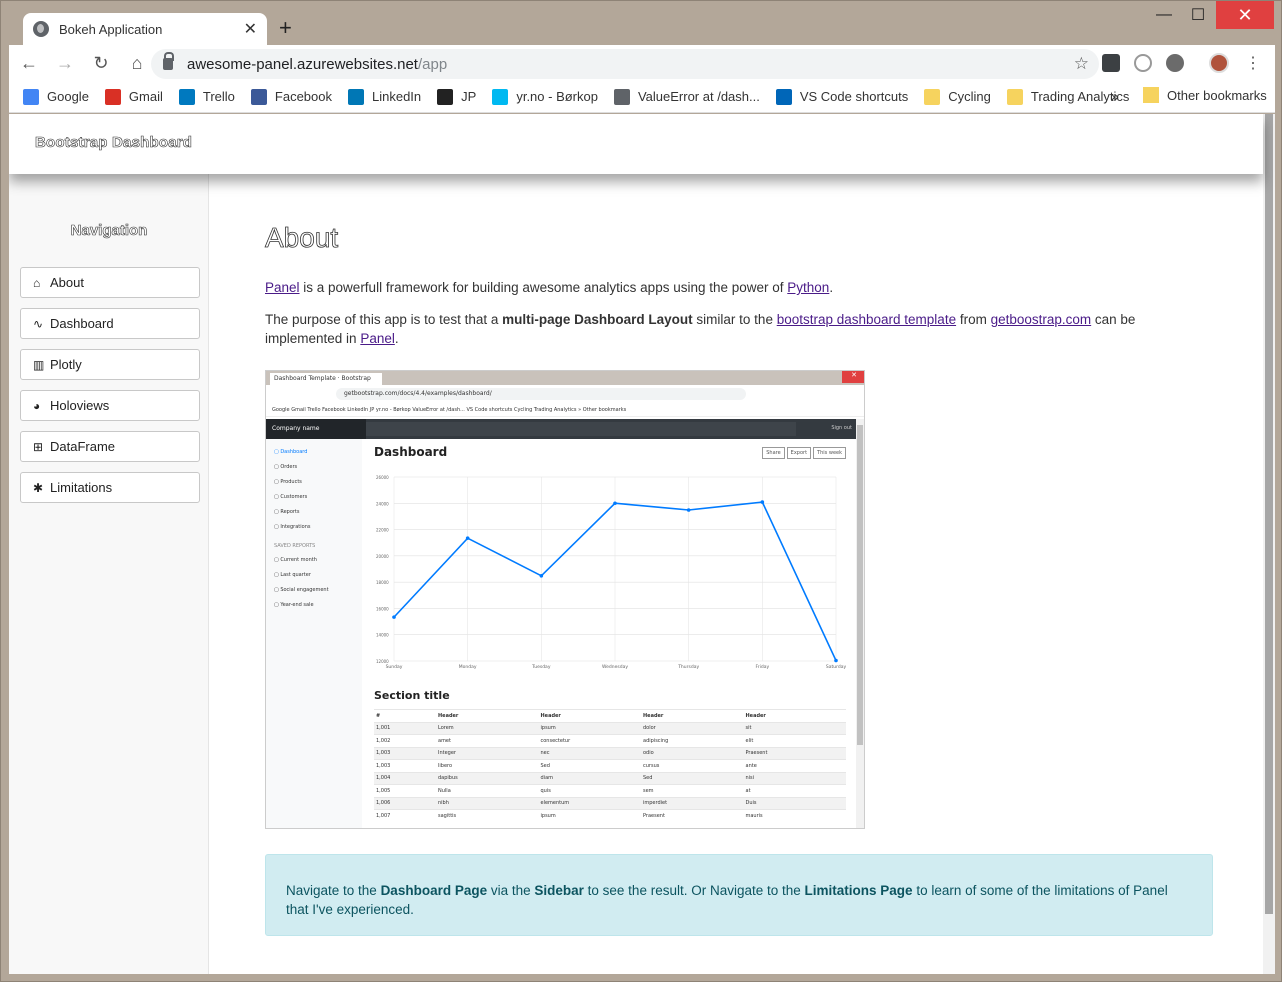  What do you see at coordinates (432, 64) in the screenshot?
I see `url-path: /app` at bounding box center [432, 64].